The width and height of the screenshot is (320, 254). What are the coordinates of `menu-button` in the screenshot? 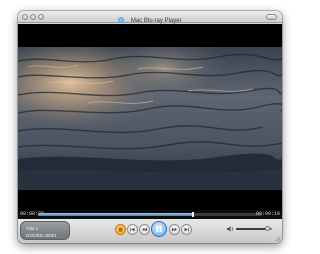 It's located at (120, 229).